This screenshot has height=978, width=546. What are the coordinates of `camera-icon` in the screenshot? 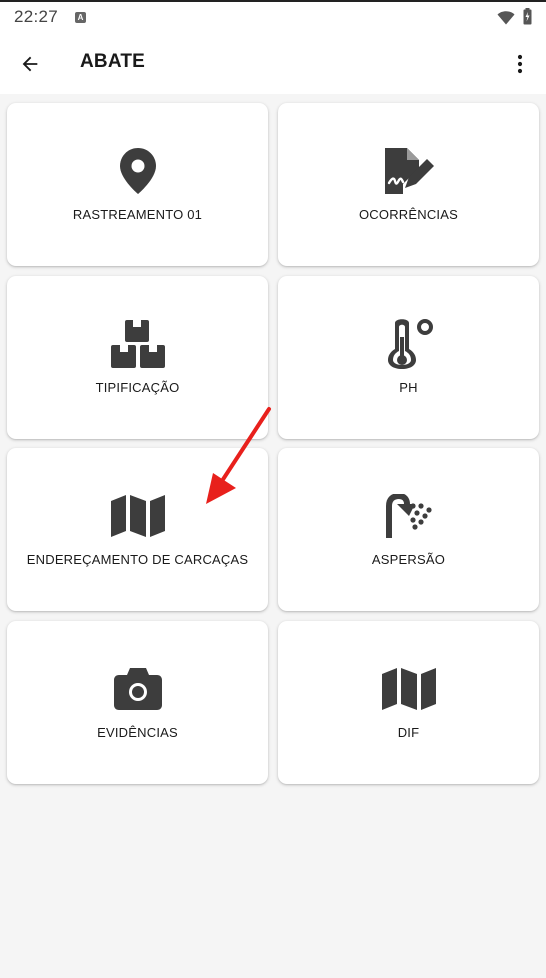 It's located at (137, 689).